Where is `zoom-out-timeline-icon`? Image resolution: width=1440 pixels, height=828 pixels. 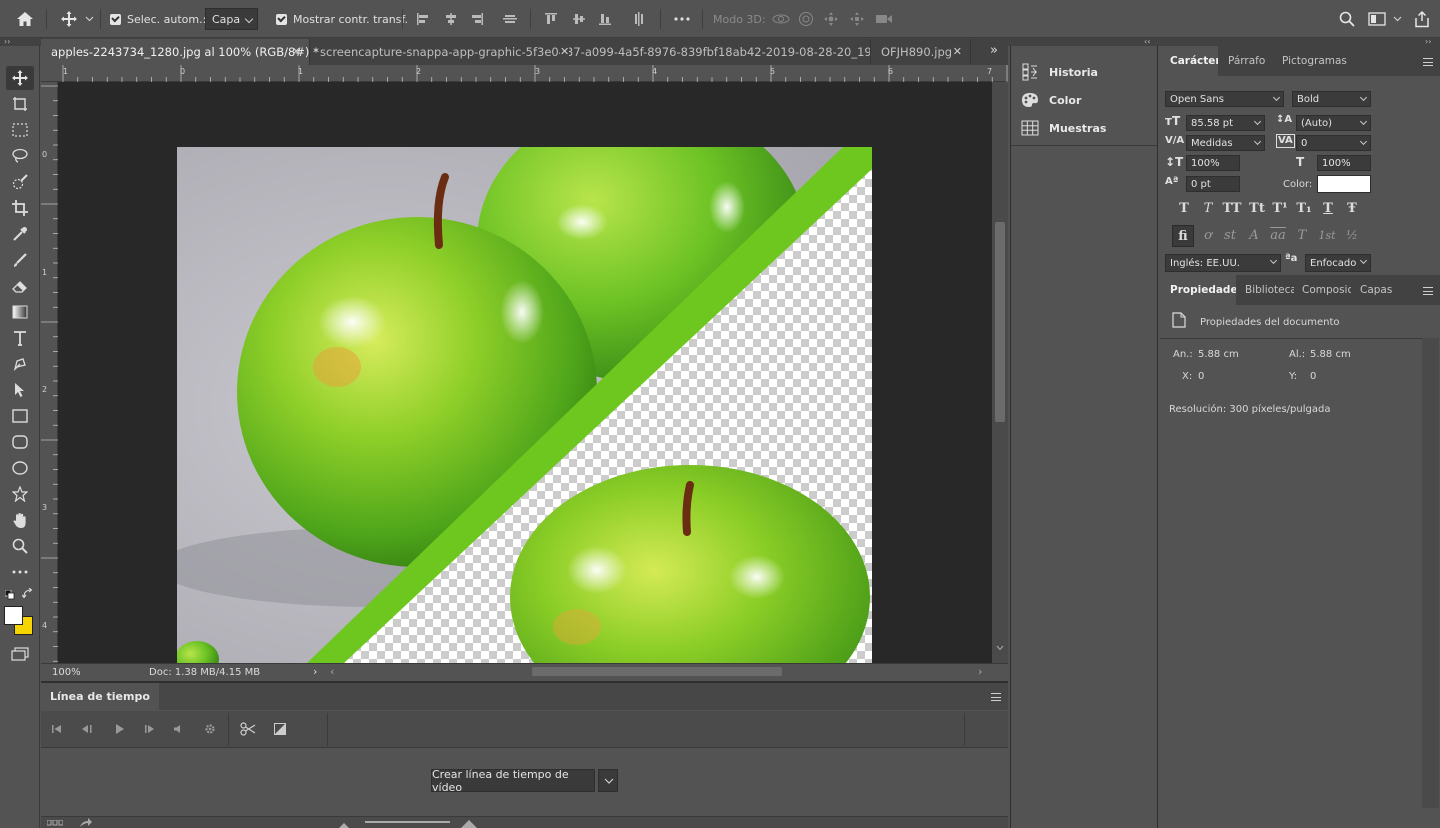
zoom-out-timeline-icon is located at coordinates (344, 825).